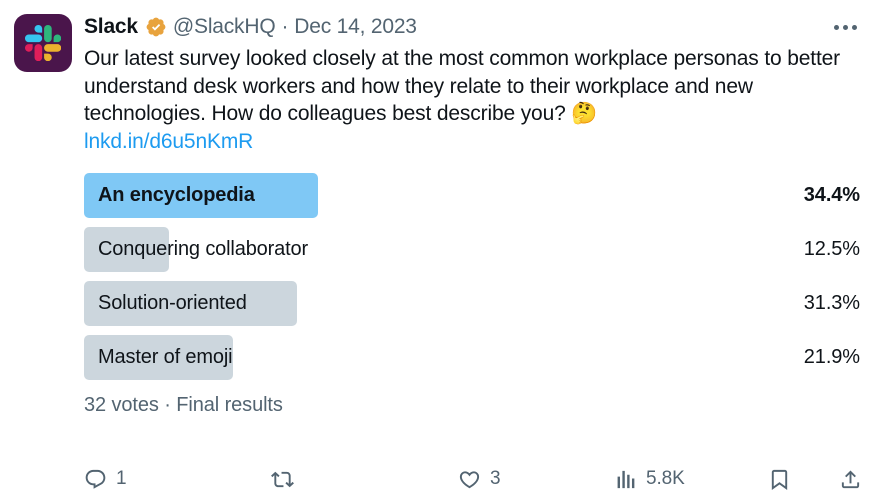 This screenshot has width=878, height=504. I want to click on poll-option-percent: 31.3%, so click(831, 303).